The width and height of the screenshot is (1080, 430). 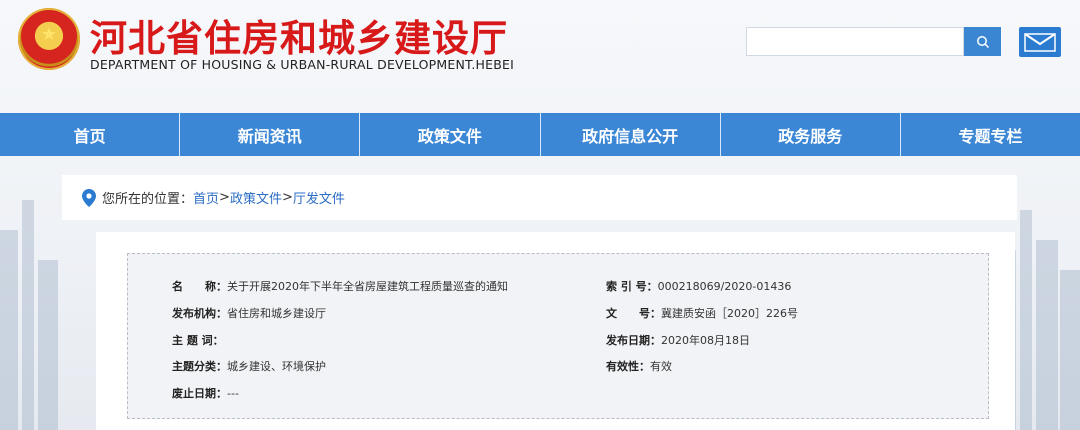 What do you see at coordinates (319, 197) in the screenshot?
I see `breadcrumb-link-dept-docs: 厅发文件` at bounding box center [319, 197].